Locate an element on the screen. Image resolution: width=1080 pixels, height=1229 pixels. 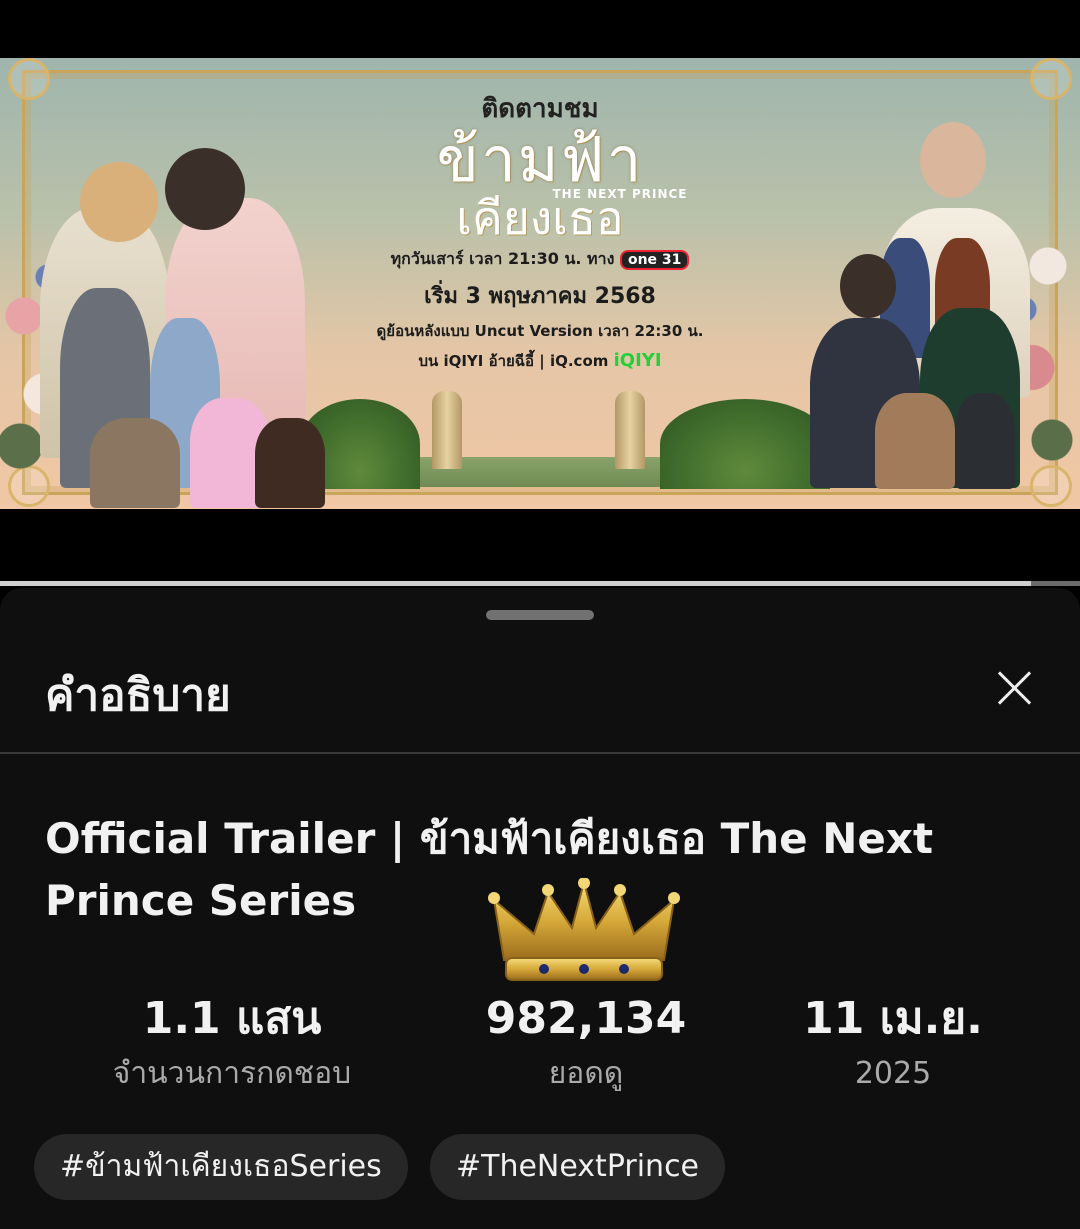
date-stat: 11 เม.ย. 2025 is located at coordinates (893, 1045).